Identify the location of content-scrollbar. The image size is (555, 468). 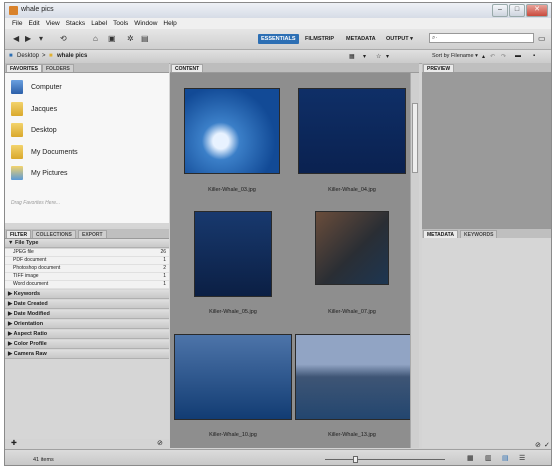
(414, 260).